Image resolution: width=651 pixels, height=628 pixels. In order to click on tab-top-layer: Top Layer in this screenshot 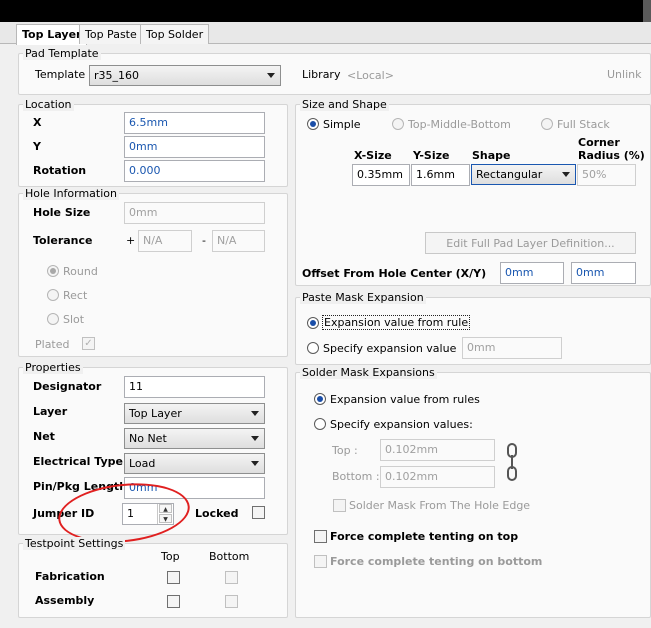, I will do `click(52, 34)`.